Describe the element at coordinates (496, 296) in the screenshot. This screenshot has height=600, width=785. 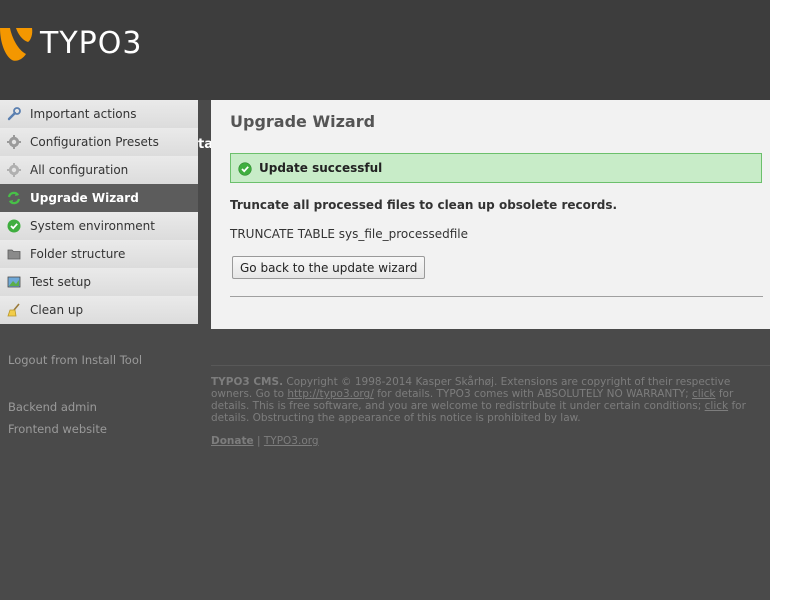
I see `divider` at that location.